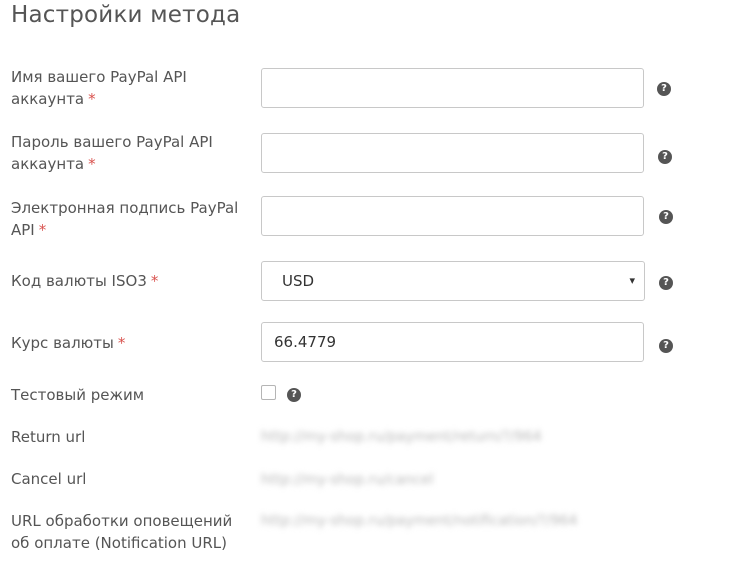  I want to click on api-signature-label: Электронная подпись PayPal API *, so click(125, 219).